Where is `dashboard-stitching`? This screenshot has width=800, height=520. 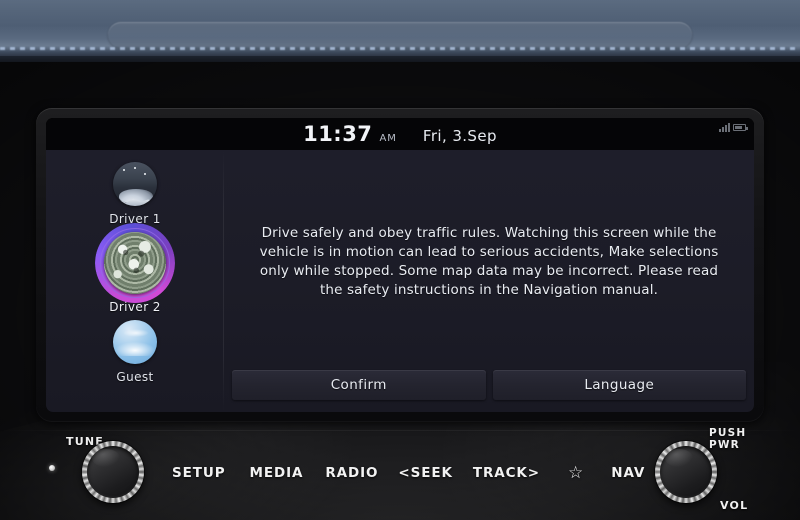
dashboard-stitching is located at coordinates (400, 48).